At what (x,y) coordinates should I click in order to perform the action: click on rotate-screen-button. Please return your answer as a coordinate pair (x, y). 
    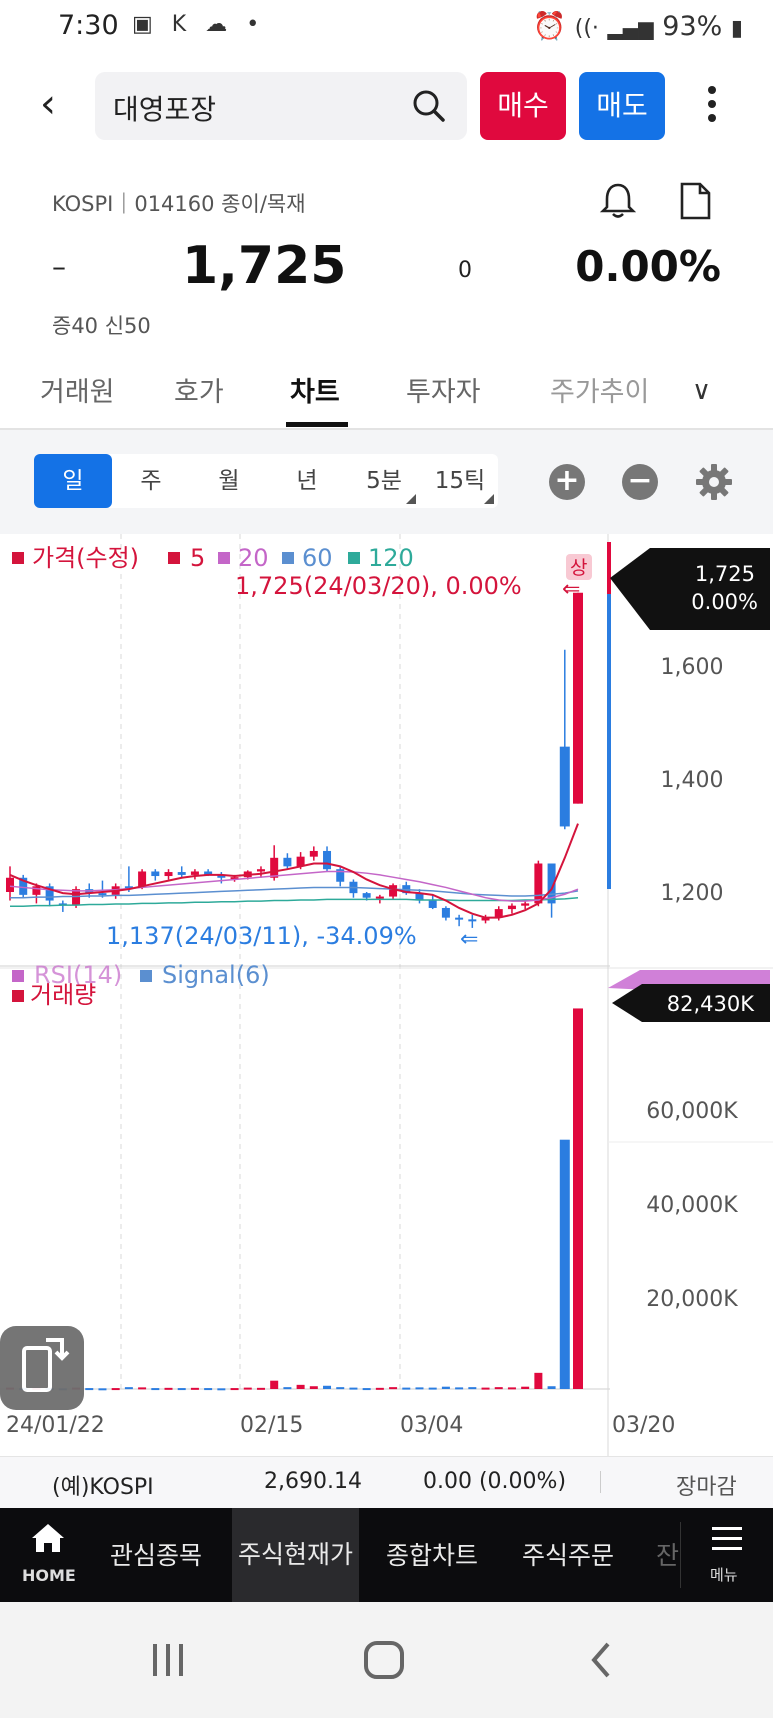
    Looking at the image, I should click on (42, 1368).